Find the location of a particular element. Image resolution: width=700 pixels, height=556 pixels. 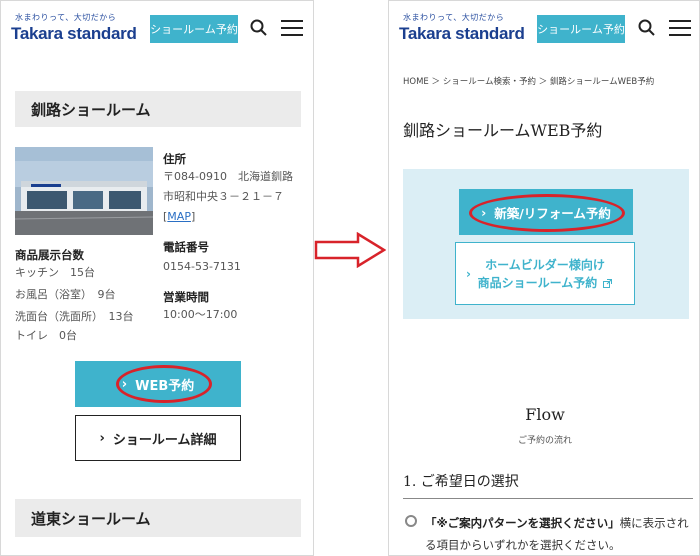

home-builder-label: ホームビルダー様向け 商品ショールーム予約 is located at coordinates (545, 274).